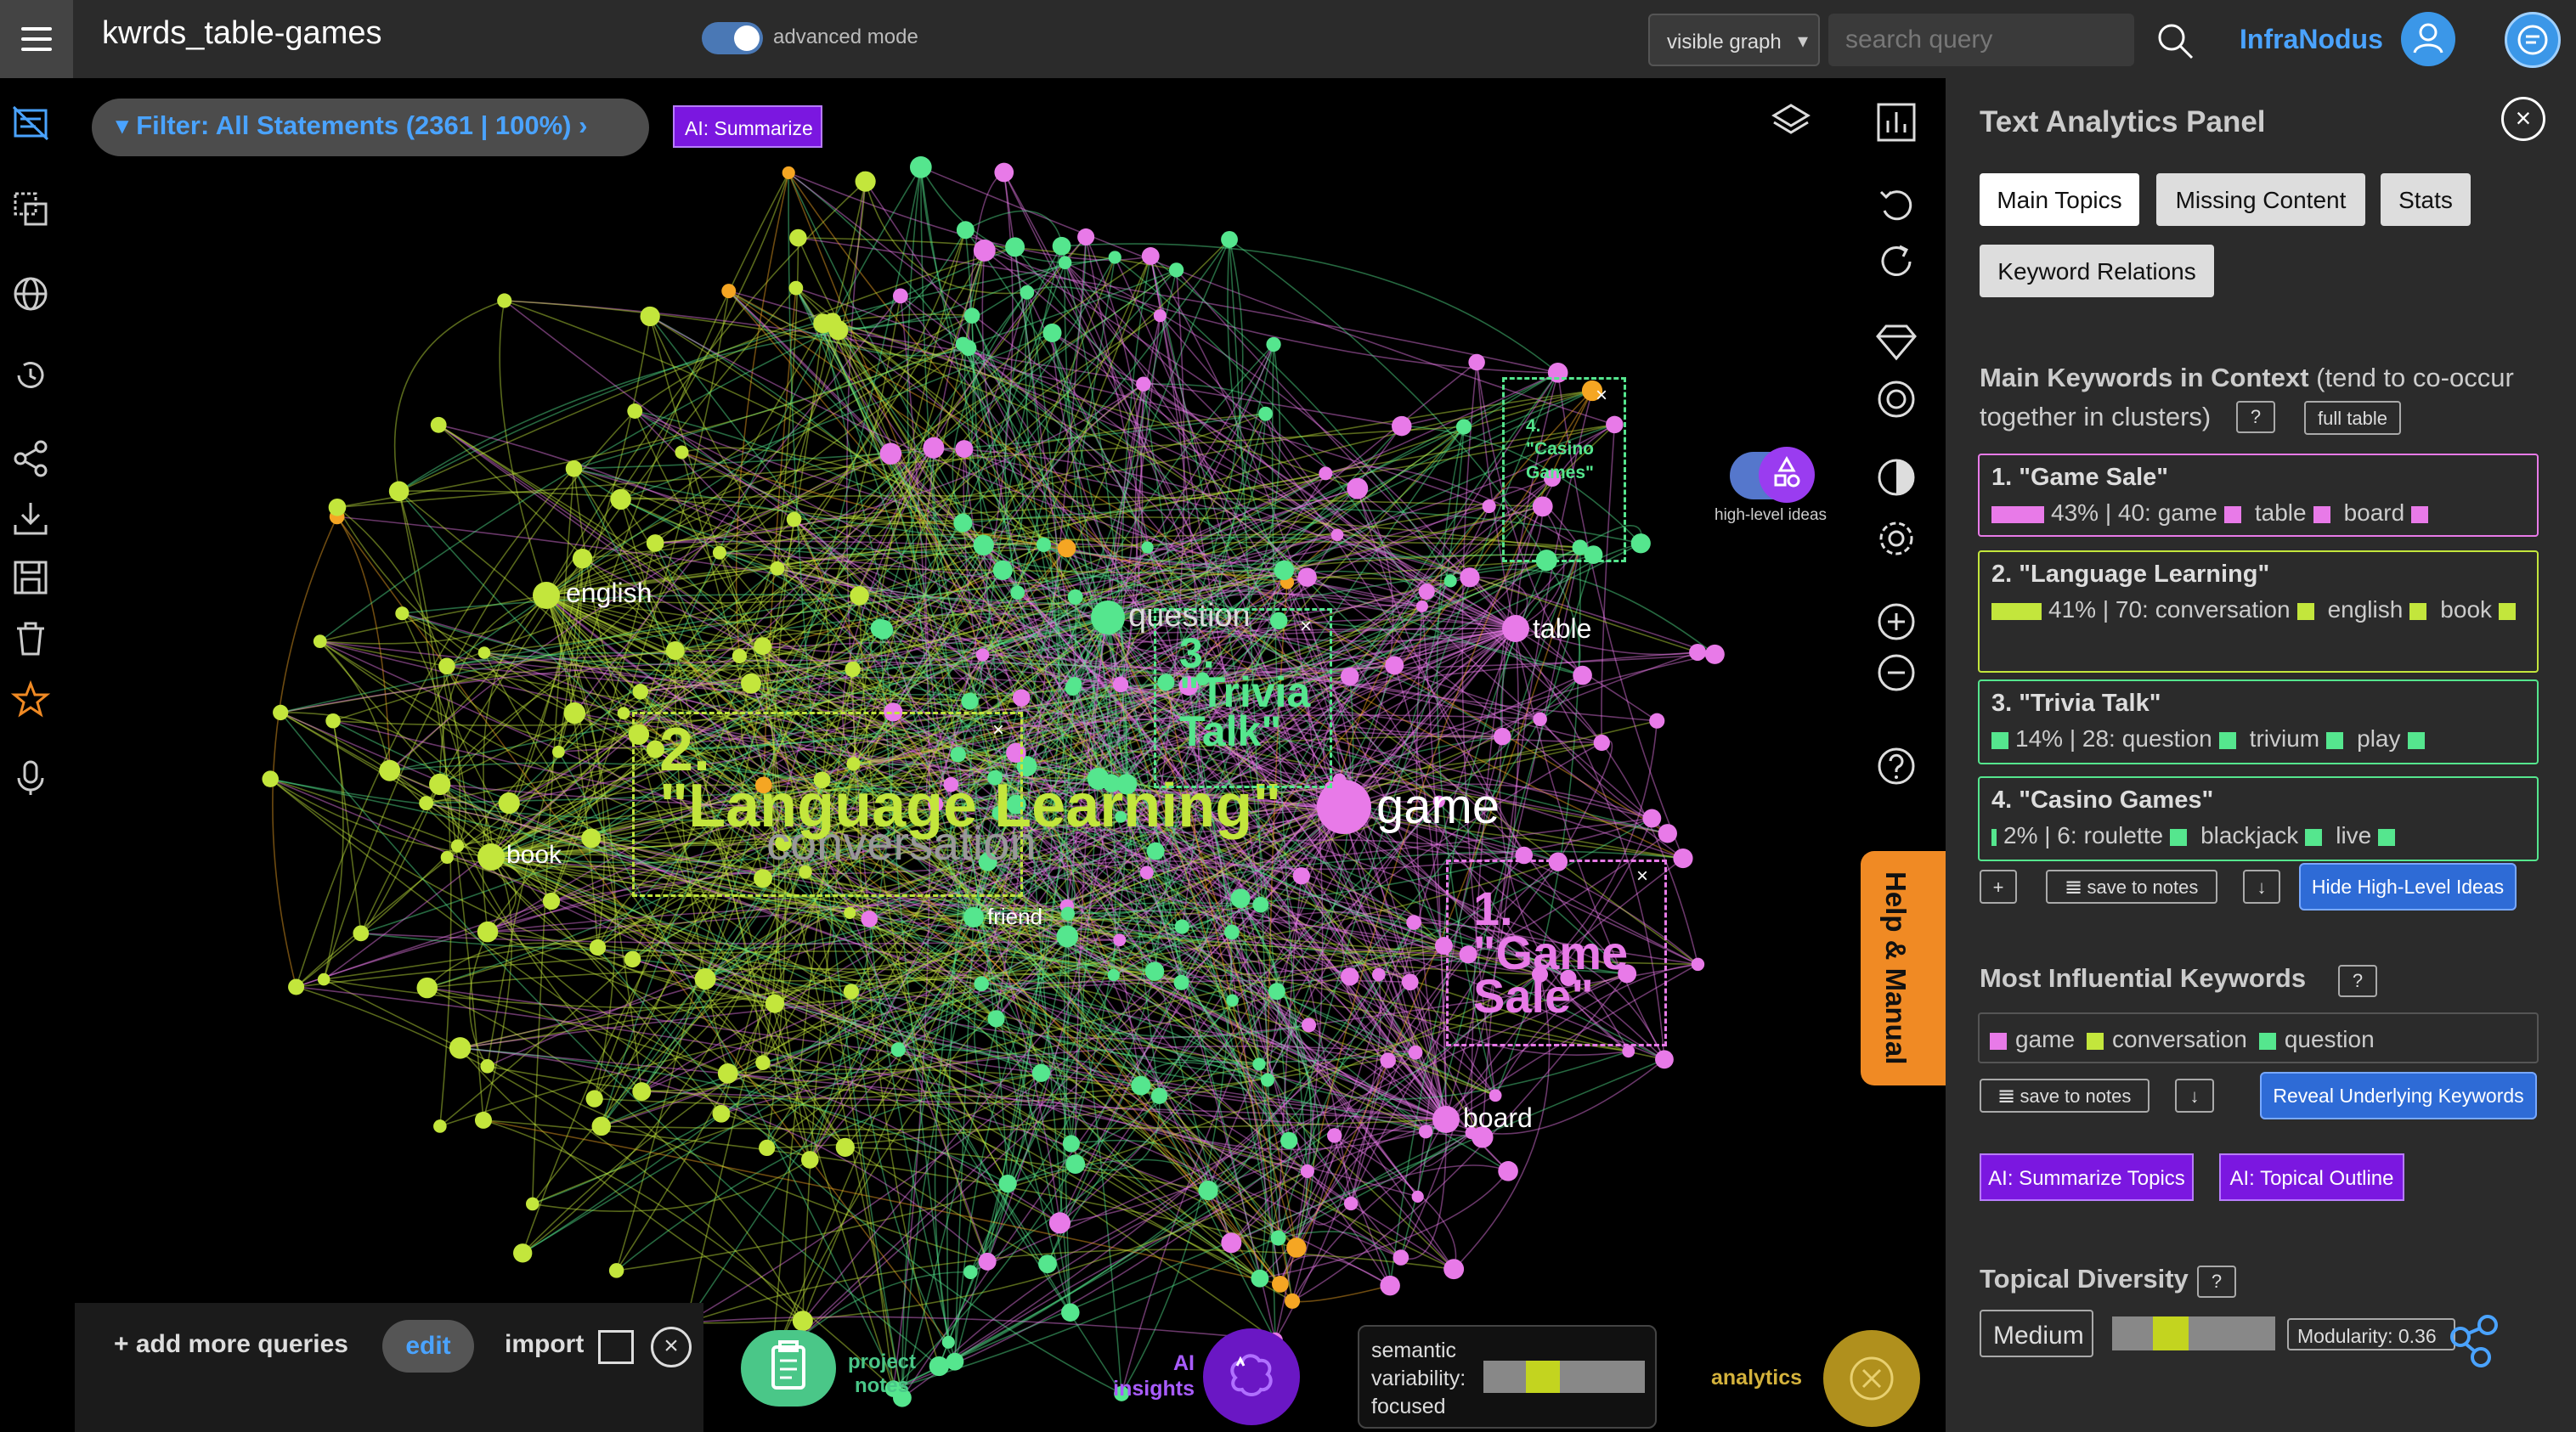  Describe the element at coordinates (2523, 119) in the screenshot. I see `panel-close-icon: ×` at that location.